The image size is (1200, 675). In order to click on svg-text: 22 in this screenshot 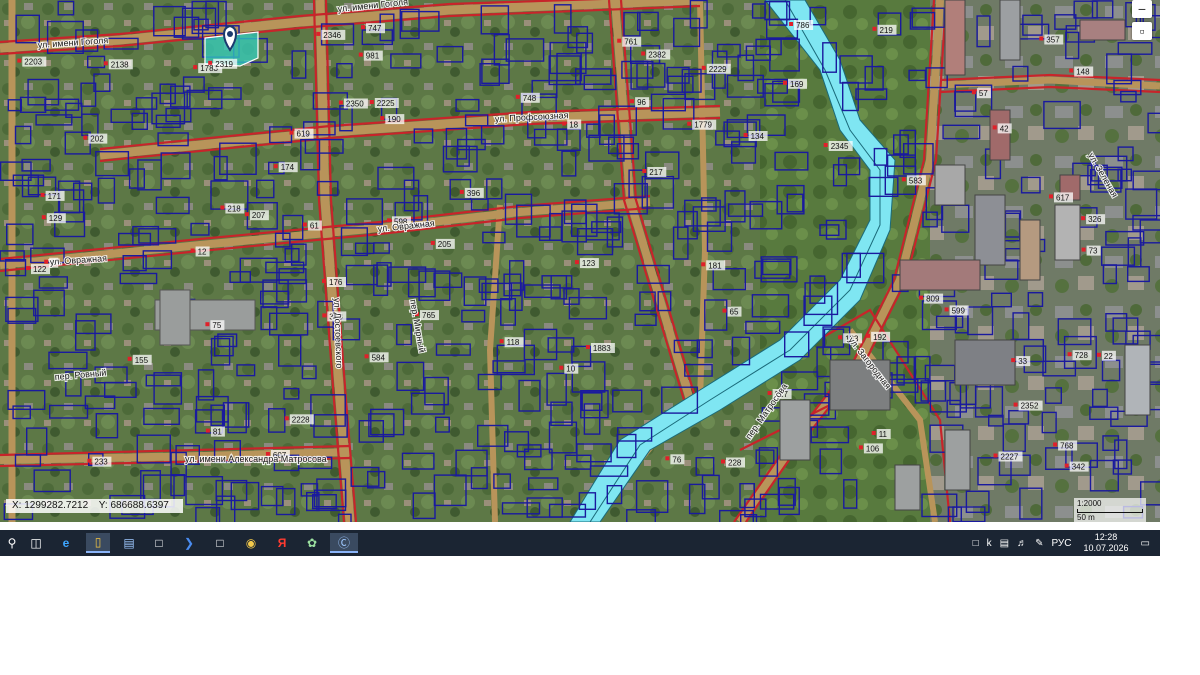, I will do `click(1108, 356)`.